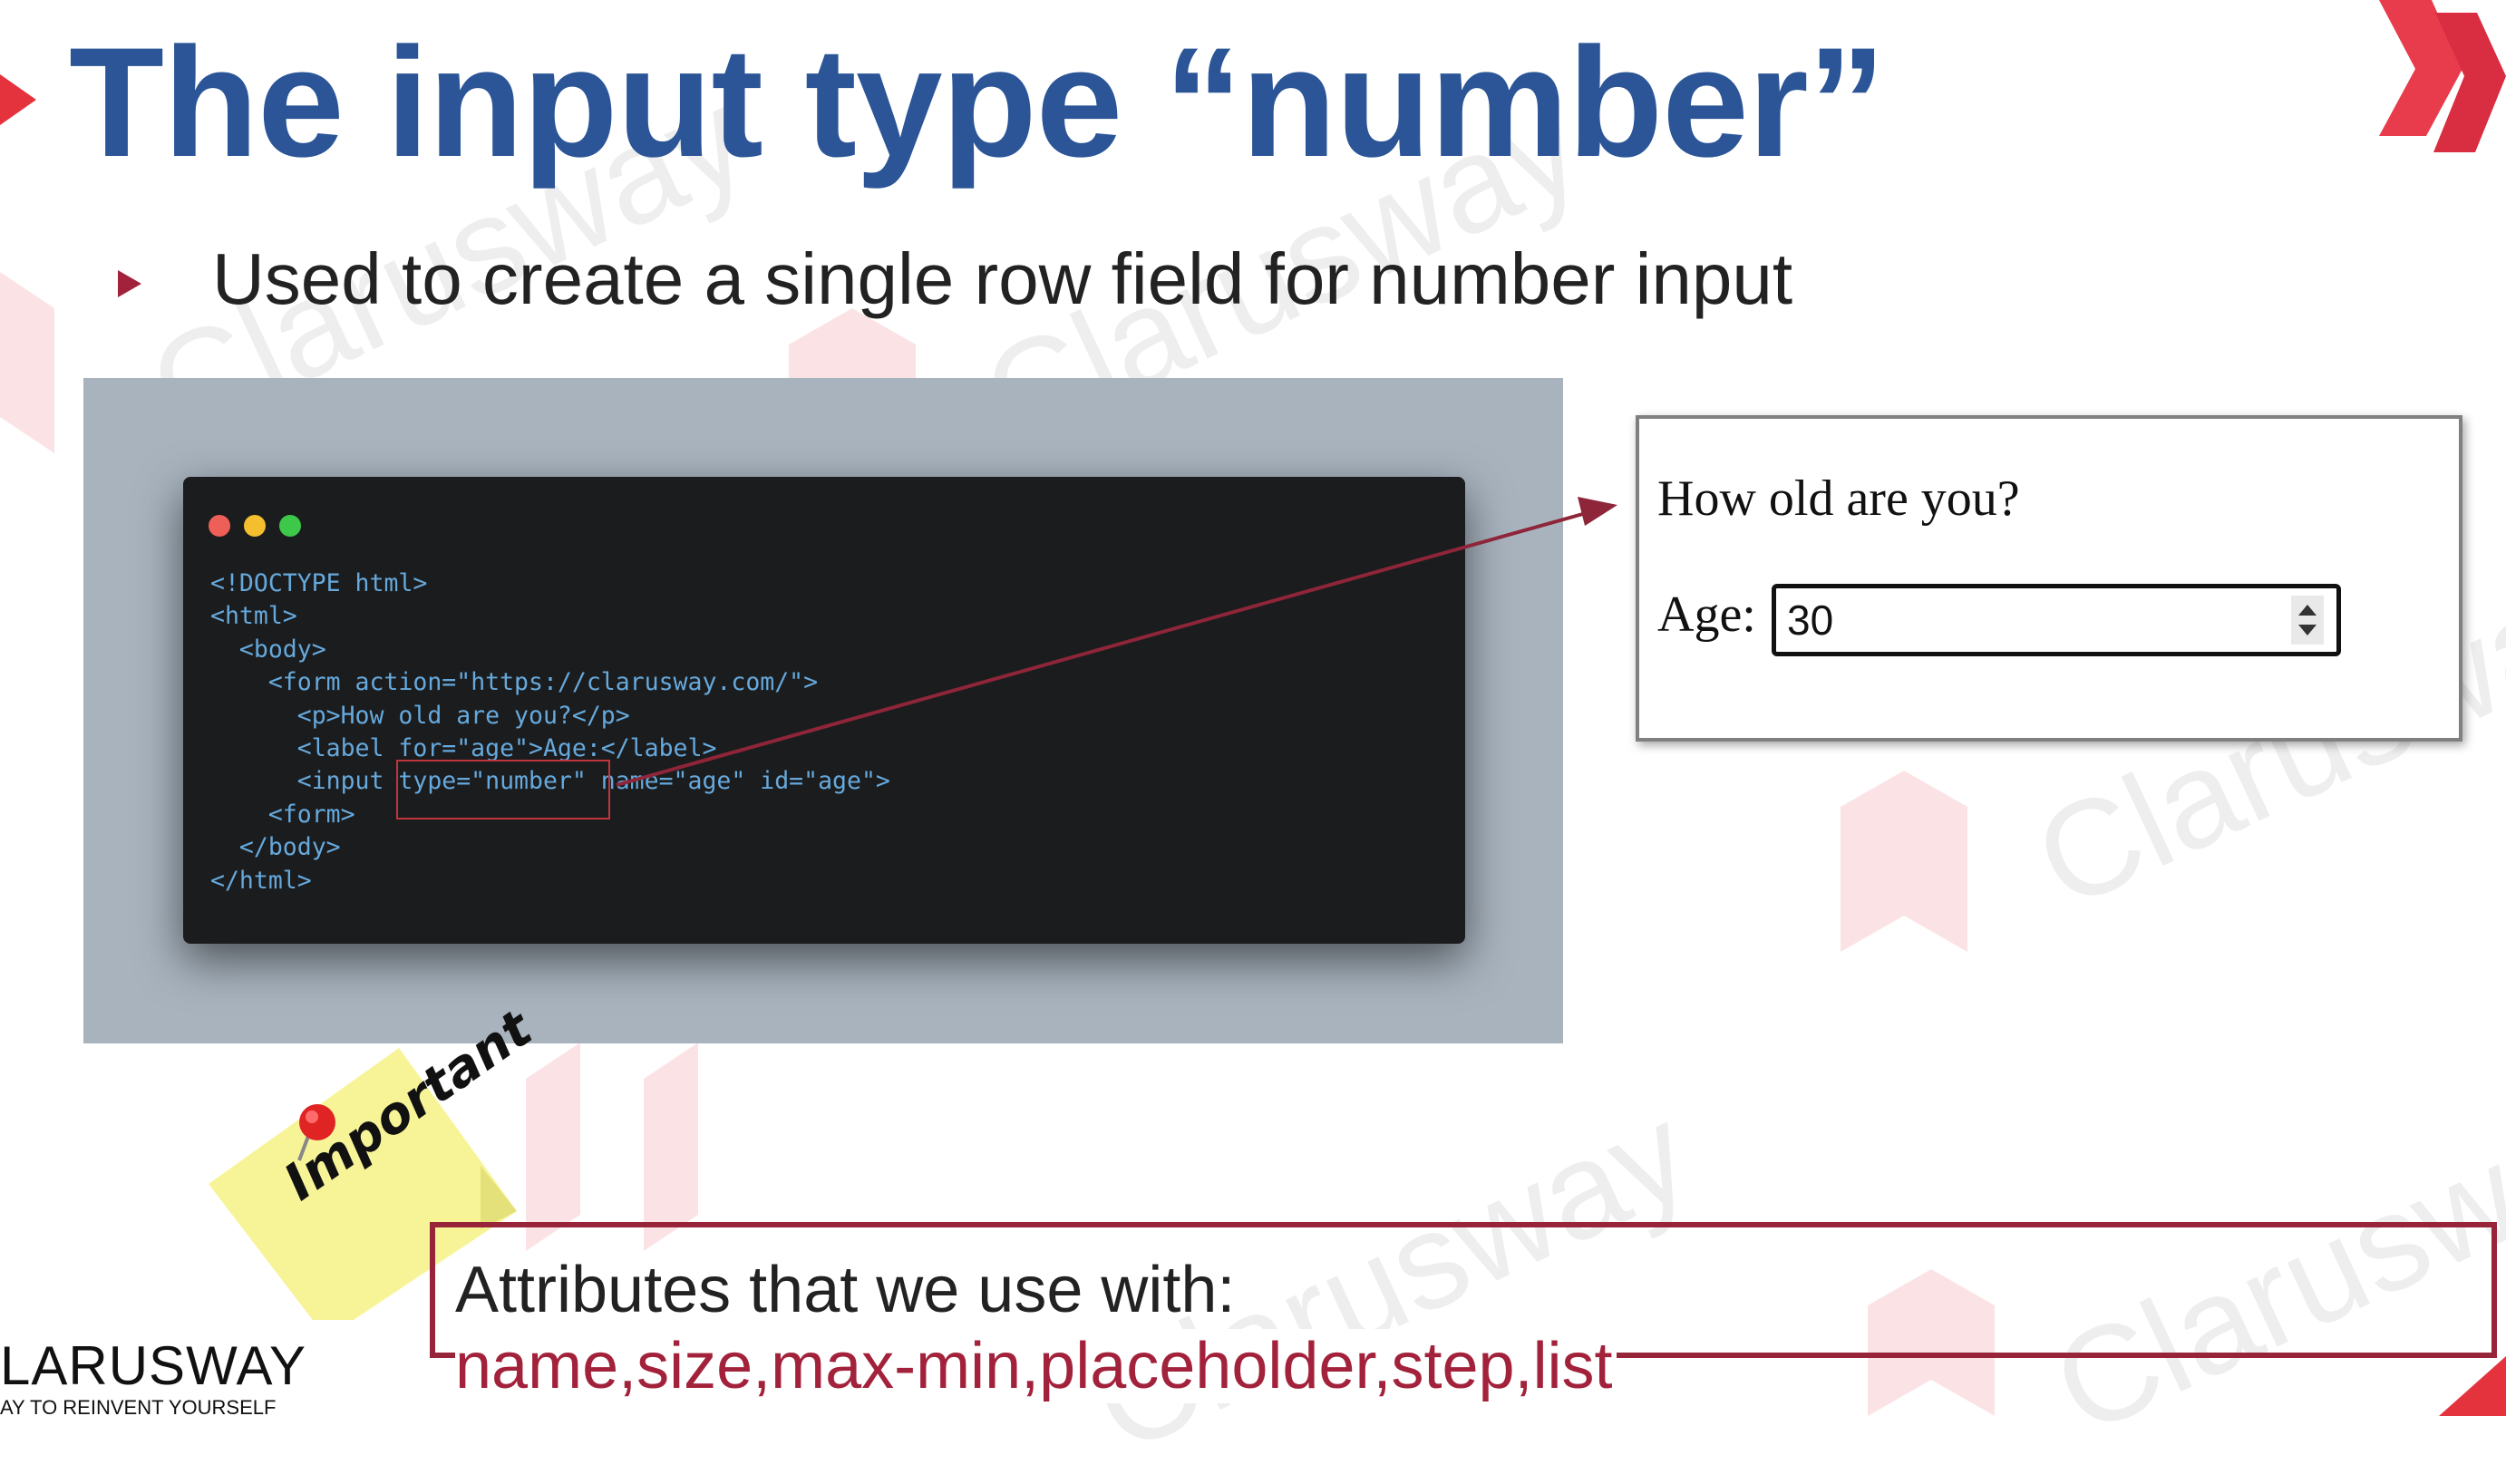 This screenshot has width=2506, height=1484. Describe the element at coordinates (845, 1290) in the screenshot. I see `attributes-heading: Attributes that we use with:` at that location.